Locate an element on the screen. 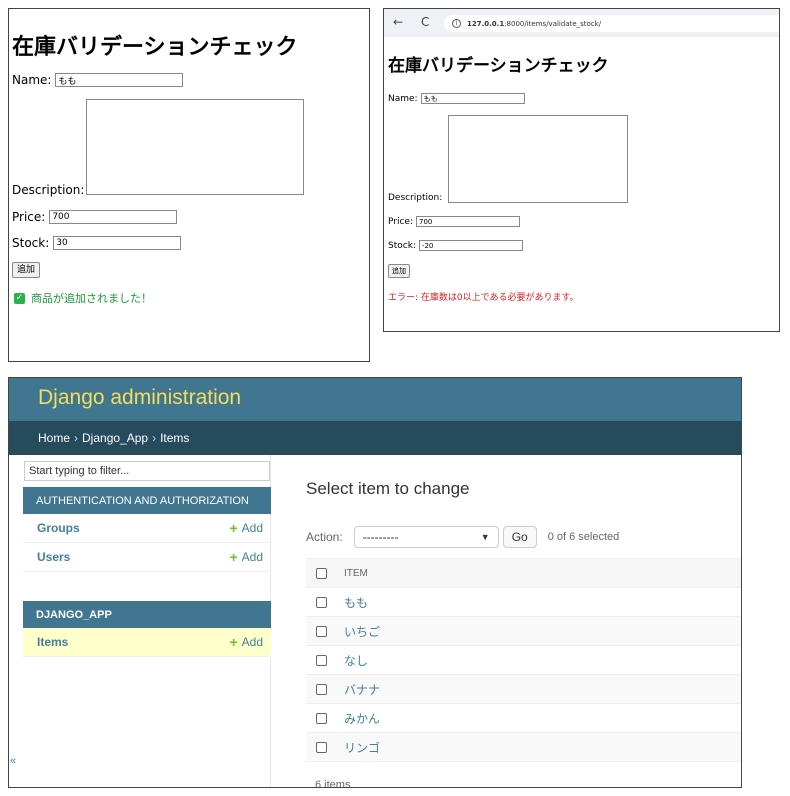  item-link: なし is located at coordinates (356, 660).